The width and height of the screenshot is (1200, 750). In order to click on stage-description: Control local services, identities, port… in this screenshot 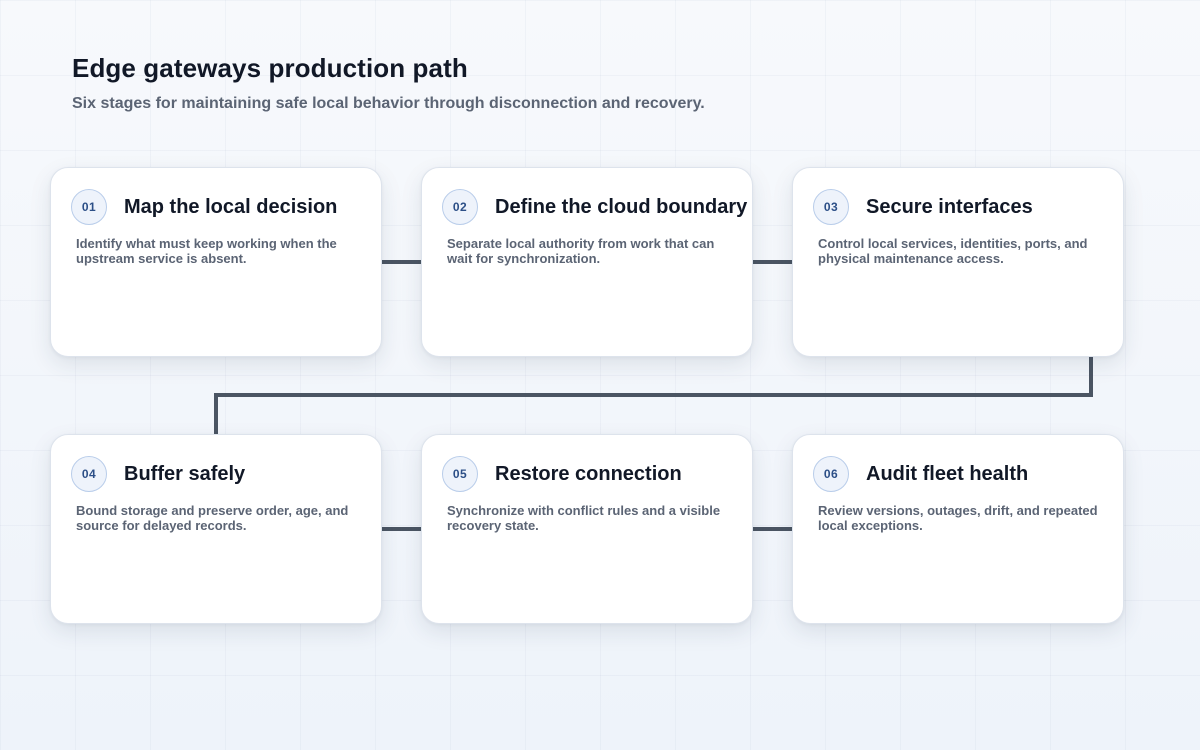, I will do `click(953, 251)`.